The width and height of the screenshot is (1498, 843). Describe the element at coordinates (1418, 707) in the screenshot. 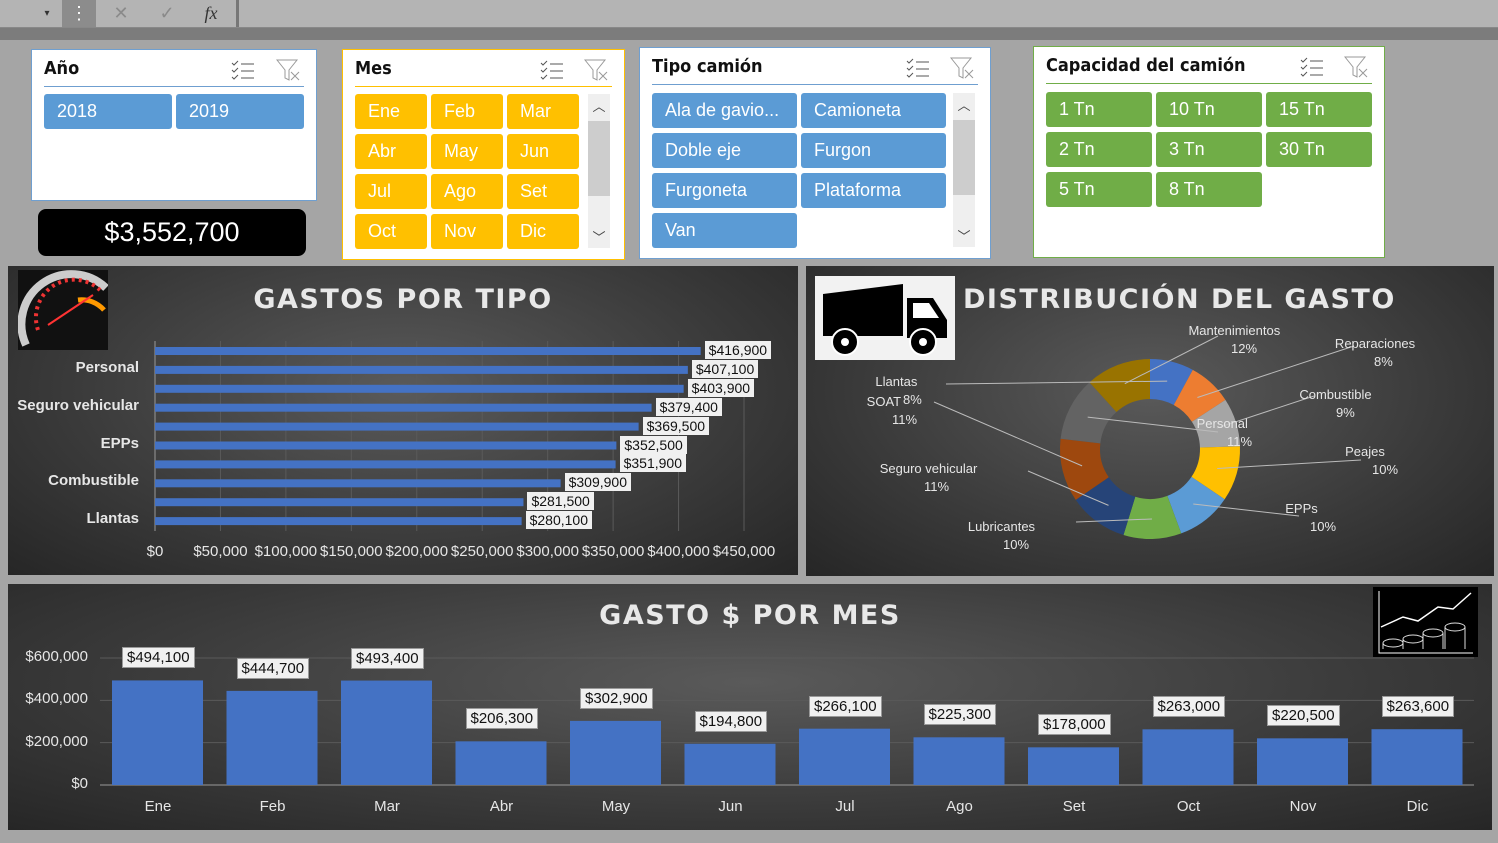

I see `data-label: $263,600` at that location.